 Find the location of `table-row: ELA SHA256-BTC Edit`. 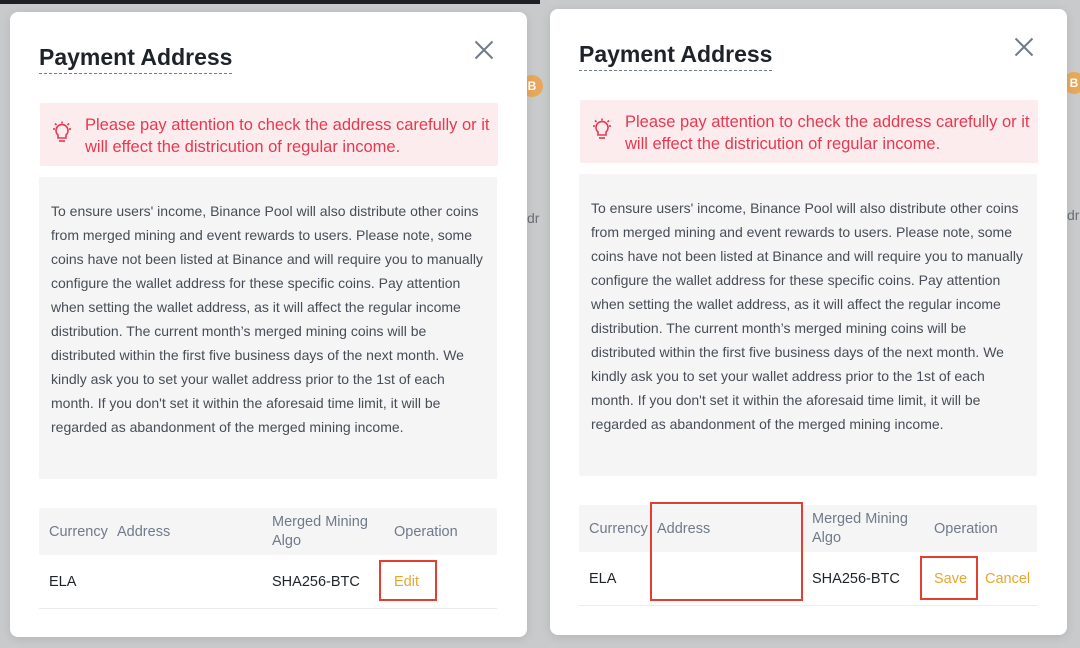

table-row: ELA SHA256-BTC Edit is located at coordinates (268, 582).